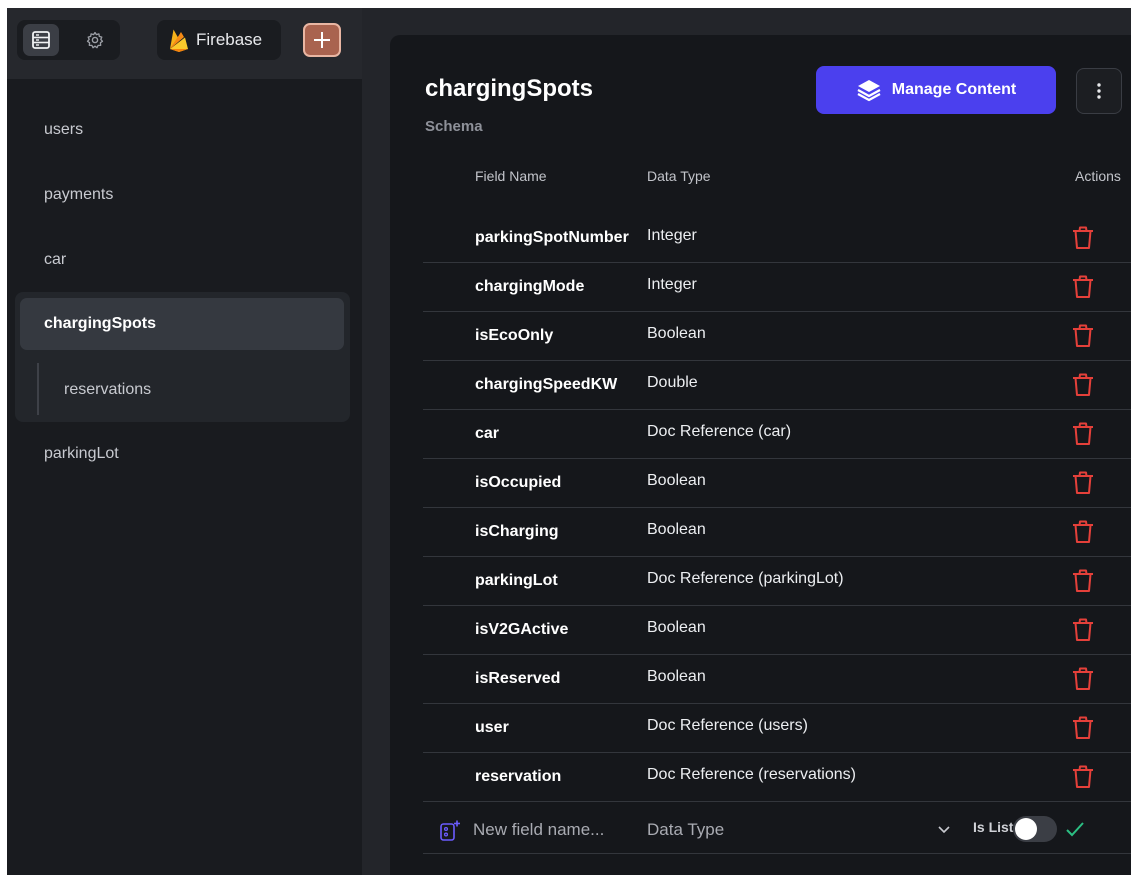  What do you see at coordinates (1026, 829) in the screenshot?
I see `toggle-knob` at bounding box center [1026, 829].